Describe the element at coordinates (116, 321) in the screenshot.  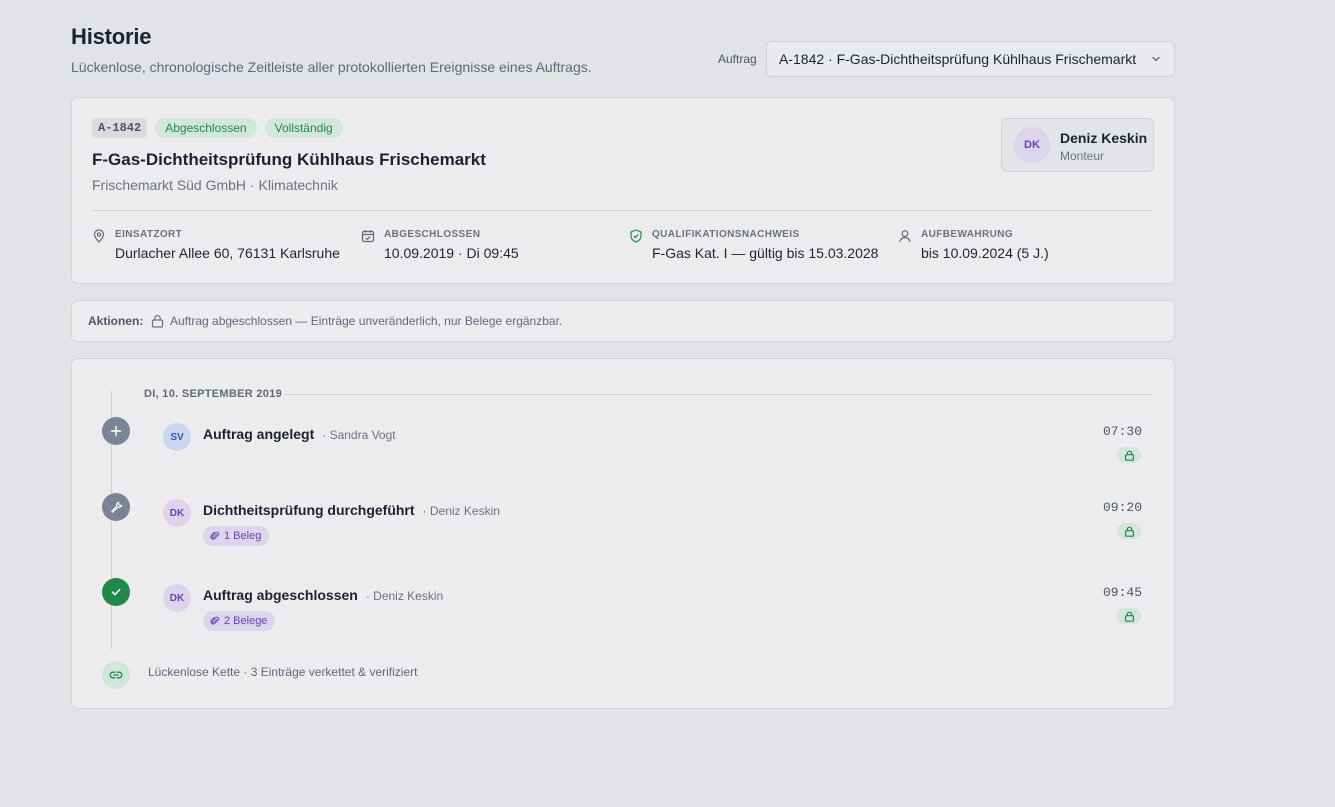
I see `actions-label: Aktionen:` at that location.